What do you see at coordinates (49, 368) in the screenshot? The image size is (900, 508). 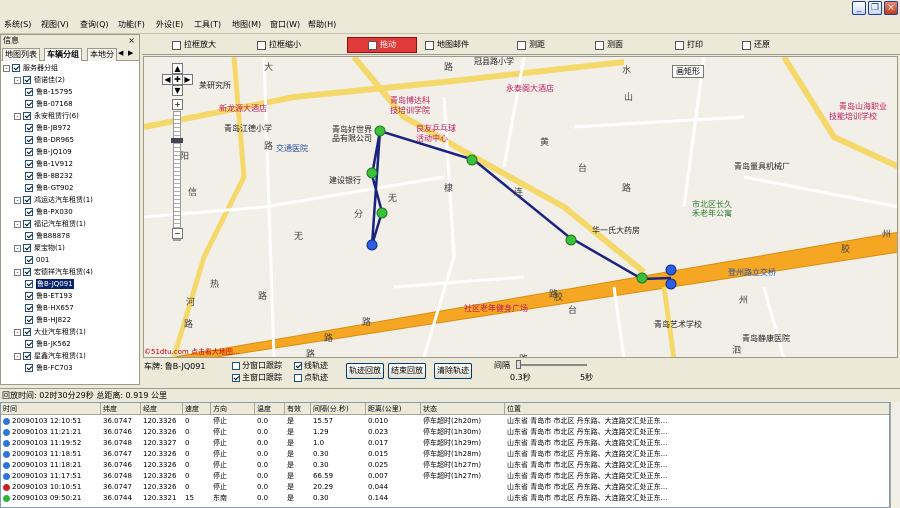 I see `vehicle-item: 鲁B-FC703` at bounding box center [49, 368].